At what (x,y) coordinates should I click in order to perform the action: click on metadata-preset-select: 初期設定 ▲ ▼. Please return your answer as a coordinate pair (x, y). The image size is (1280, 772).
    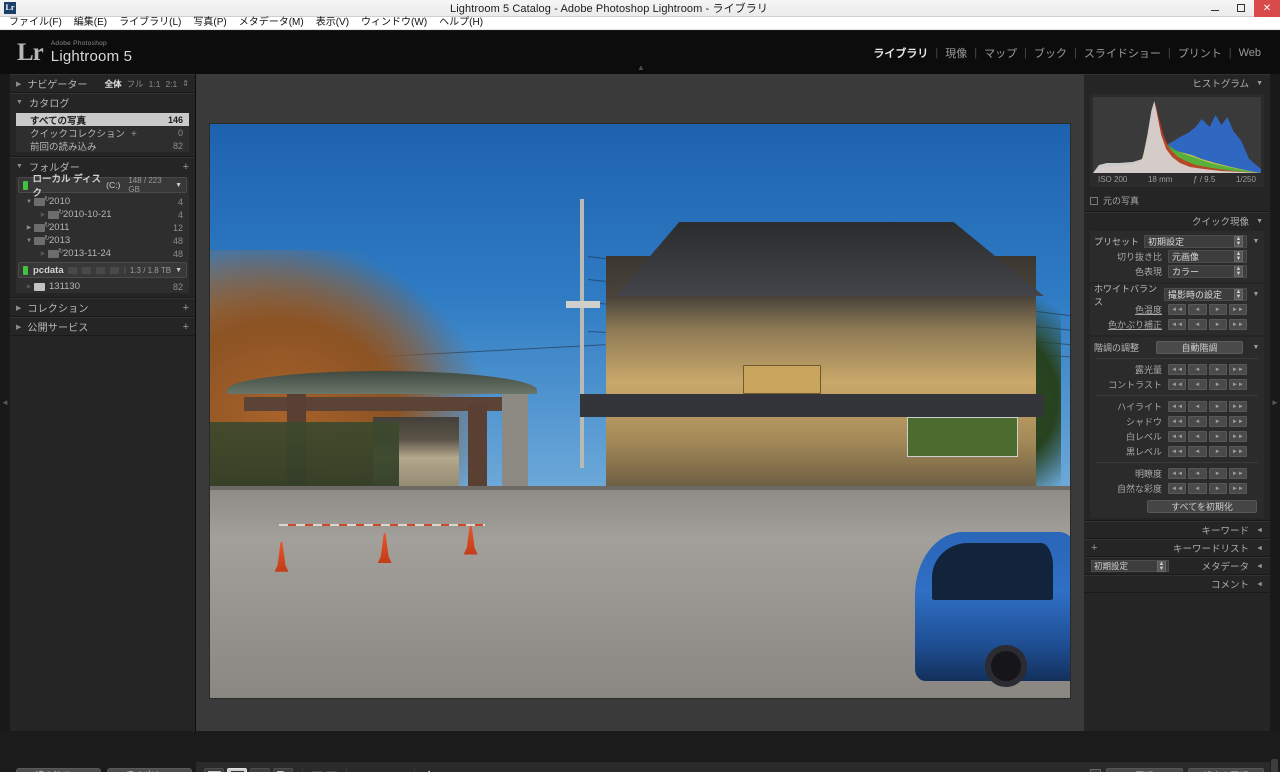
    Looking at the image, I should click on (1130, 566).